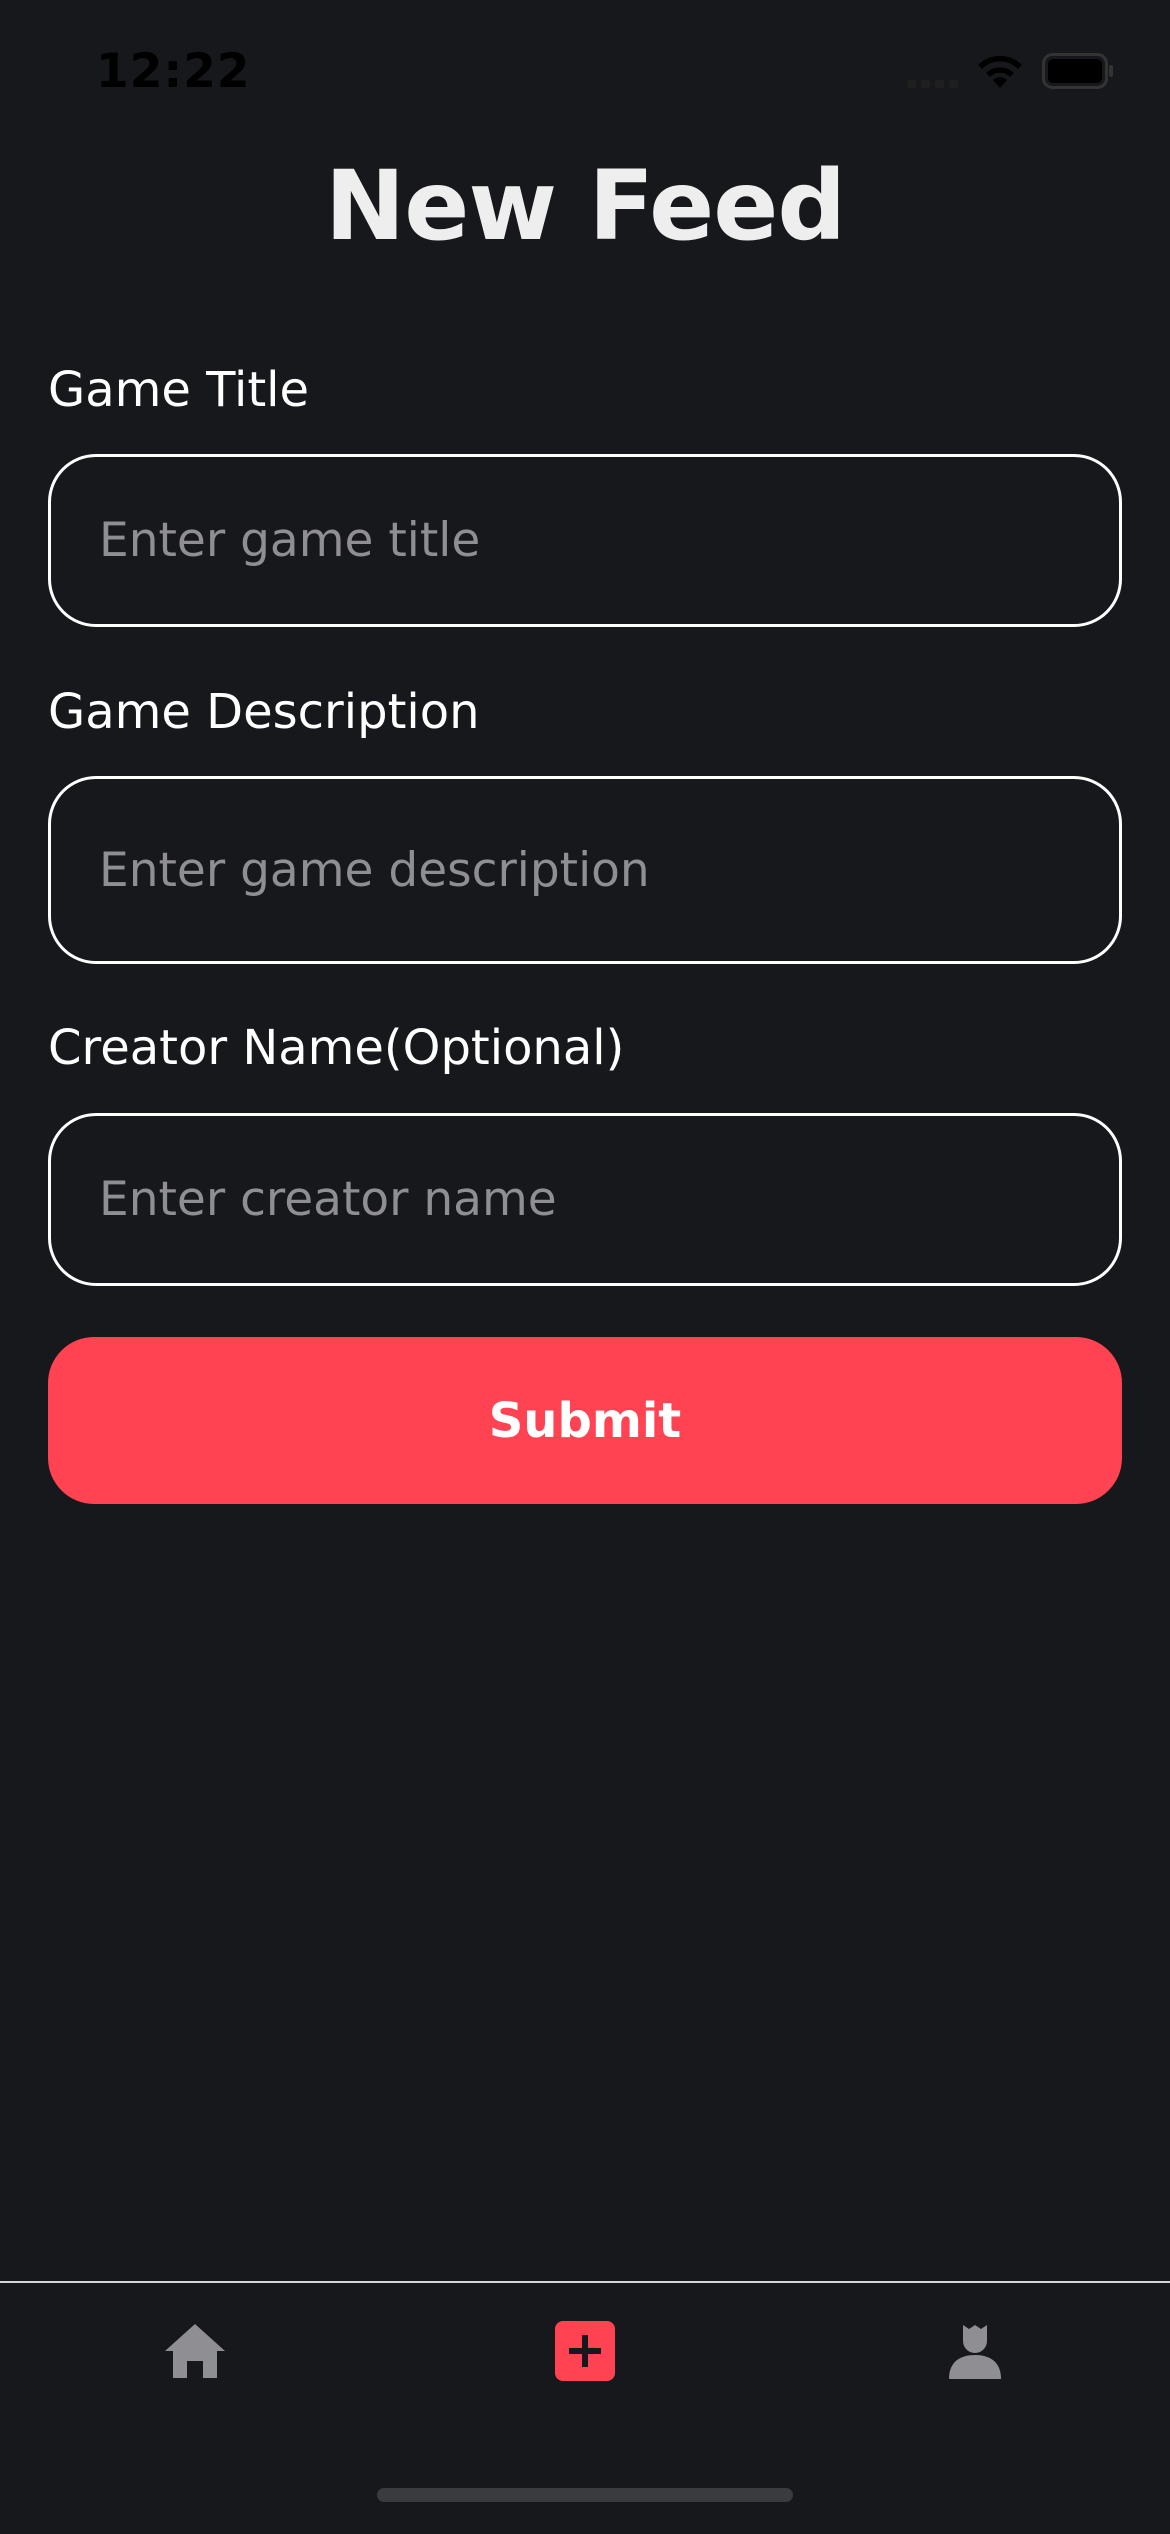 The image size is (1170, 2534). What do you see at coordinates (179, 390) in the screenshot?
I see `game-title-label: Game Title` at bounding box center [179, 390].